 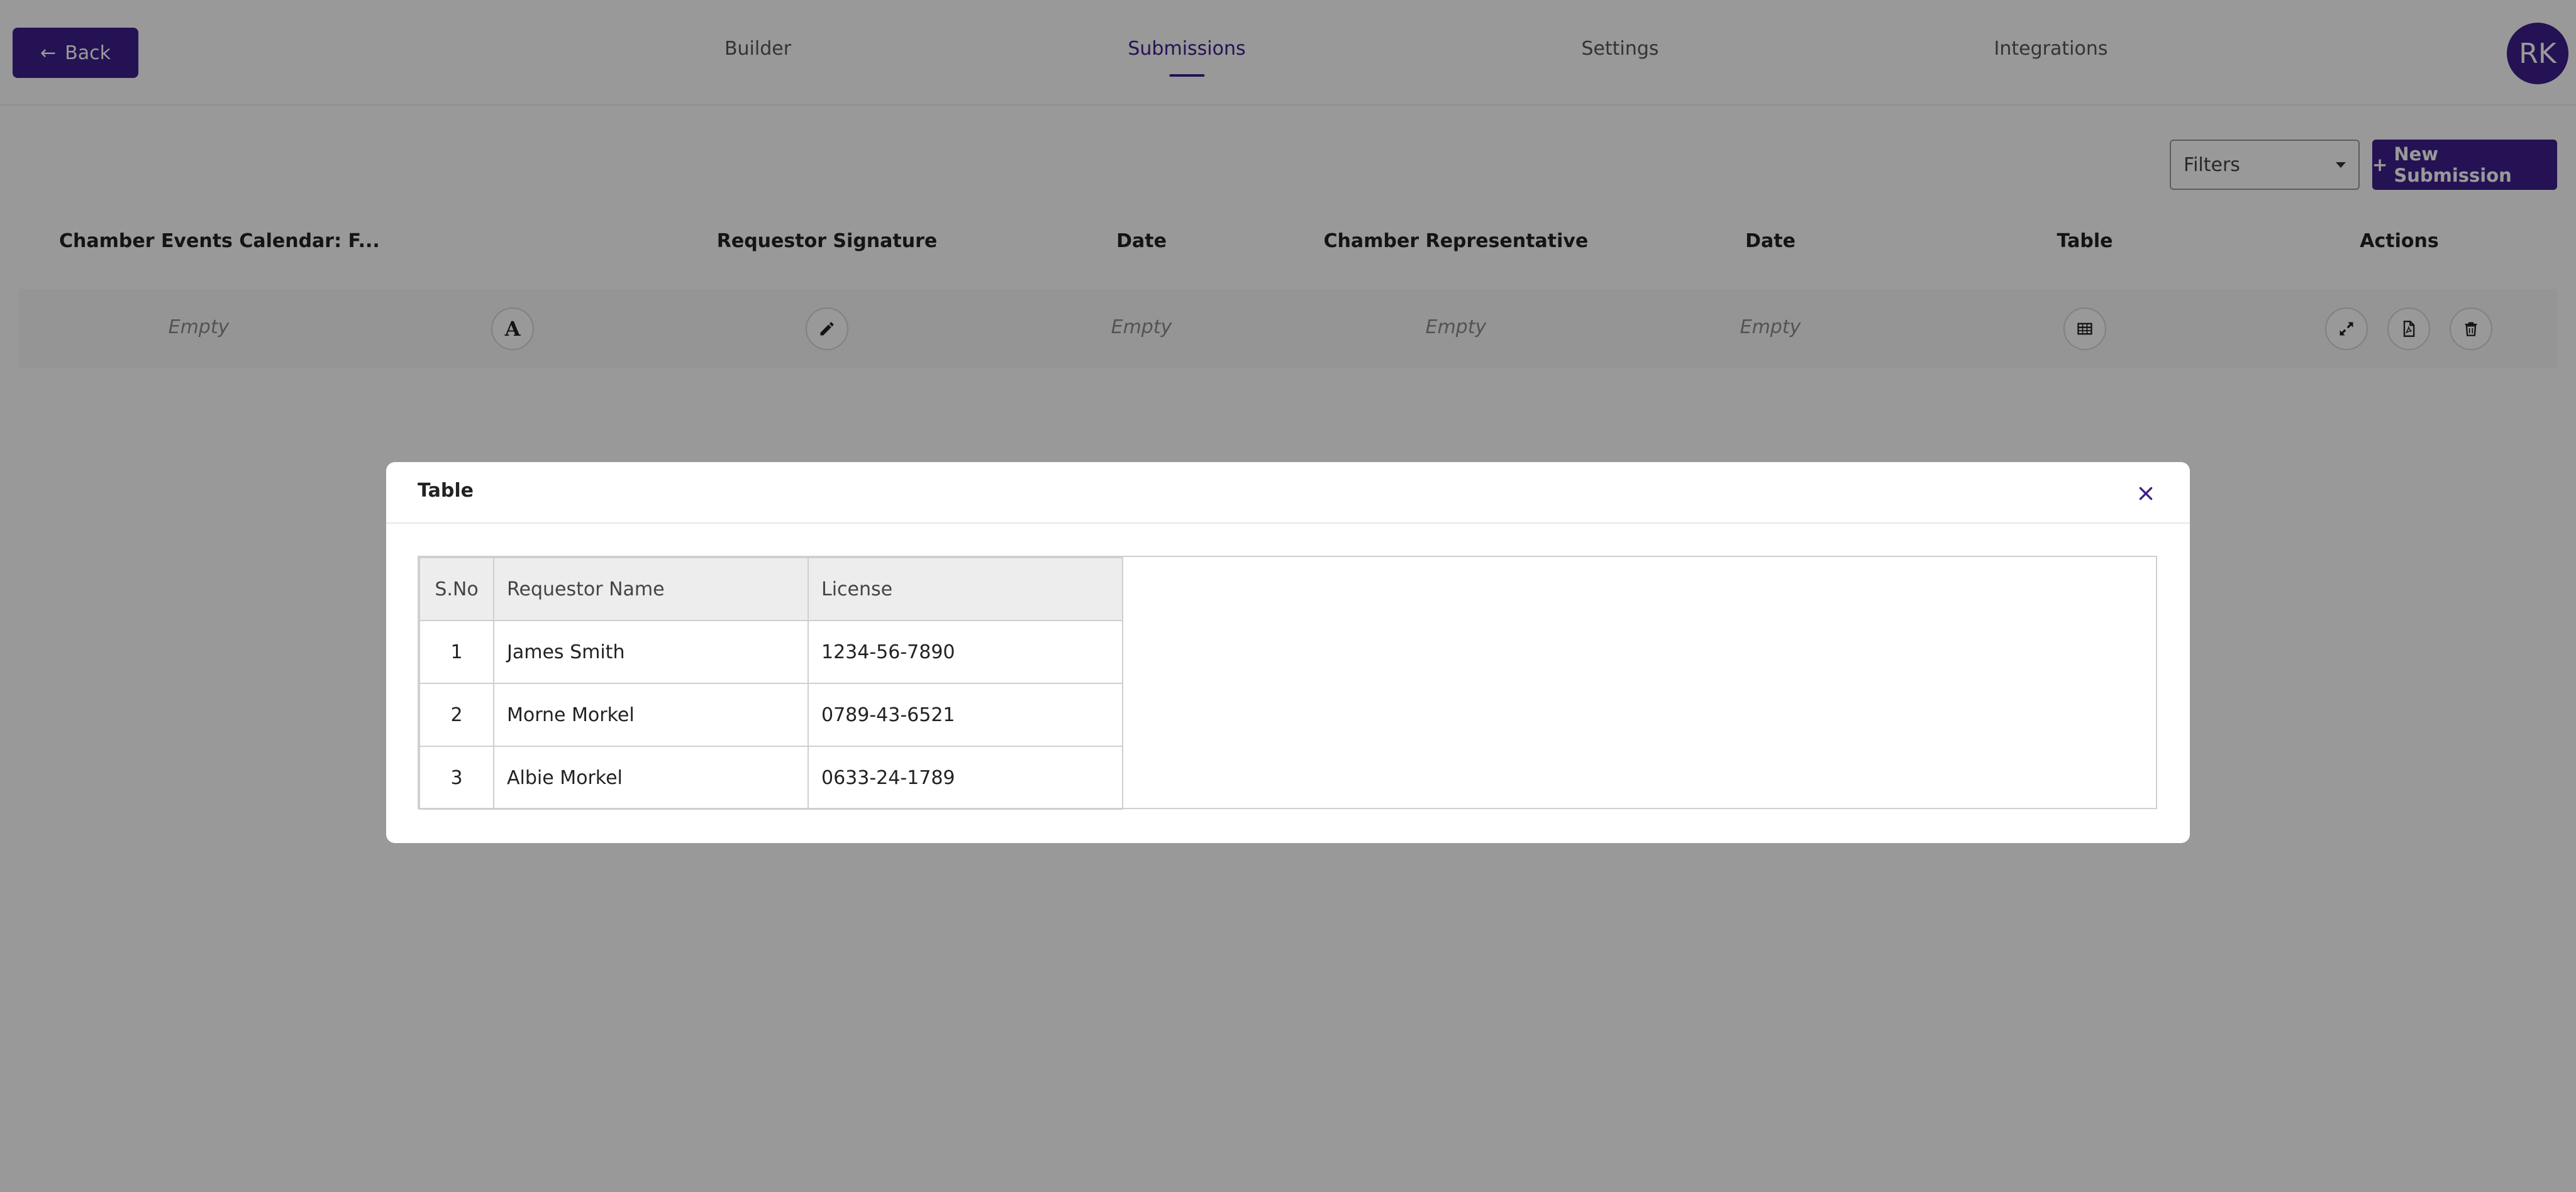 What do you see at coordinates (965, 652) in the screenshot?
I see `cell-license: 1234-56-7890` at bounding box center [965, 652].